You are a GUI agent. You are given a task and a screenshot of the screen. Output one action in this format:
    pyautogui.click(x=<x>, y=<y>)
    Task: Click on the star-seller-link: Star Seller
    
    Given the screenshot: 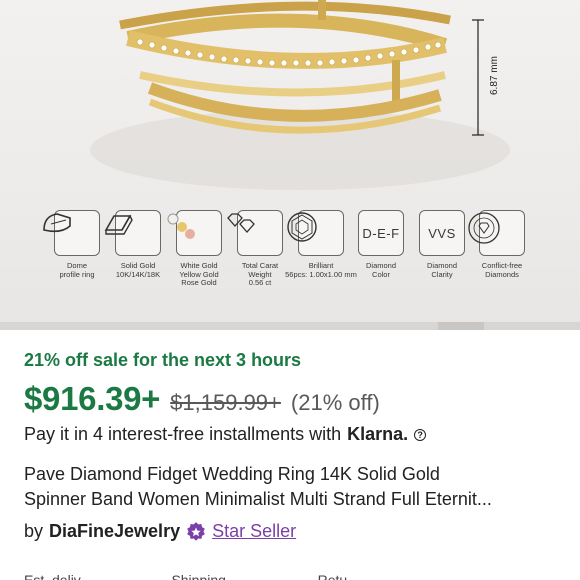 What is the action you would take?
    pyautogui.click(x=254, y=531)
    